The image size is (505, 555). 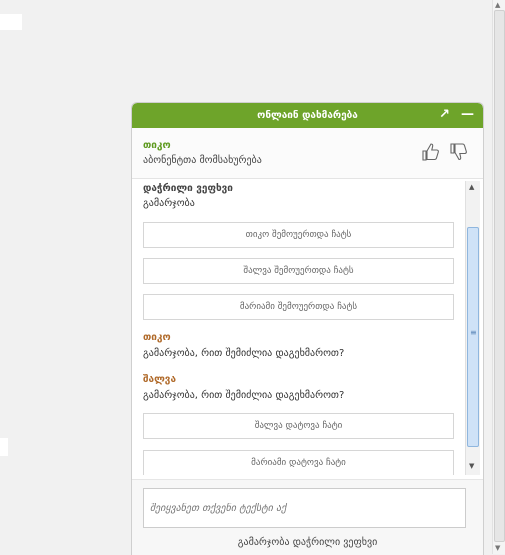 I want to click on grip-icon: ≡, so click(x=473, y=332).